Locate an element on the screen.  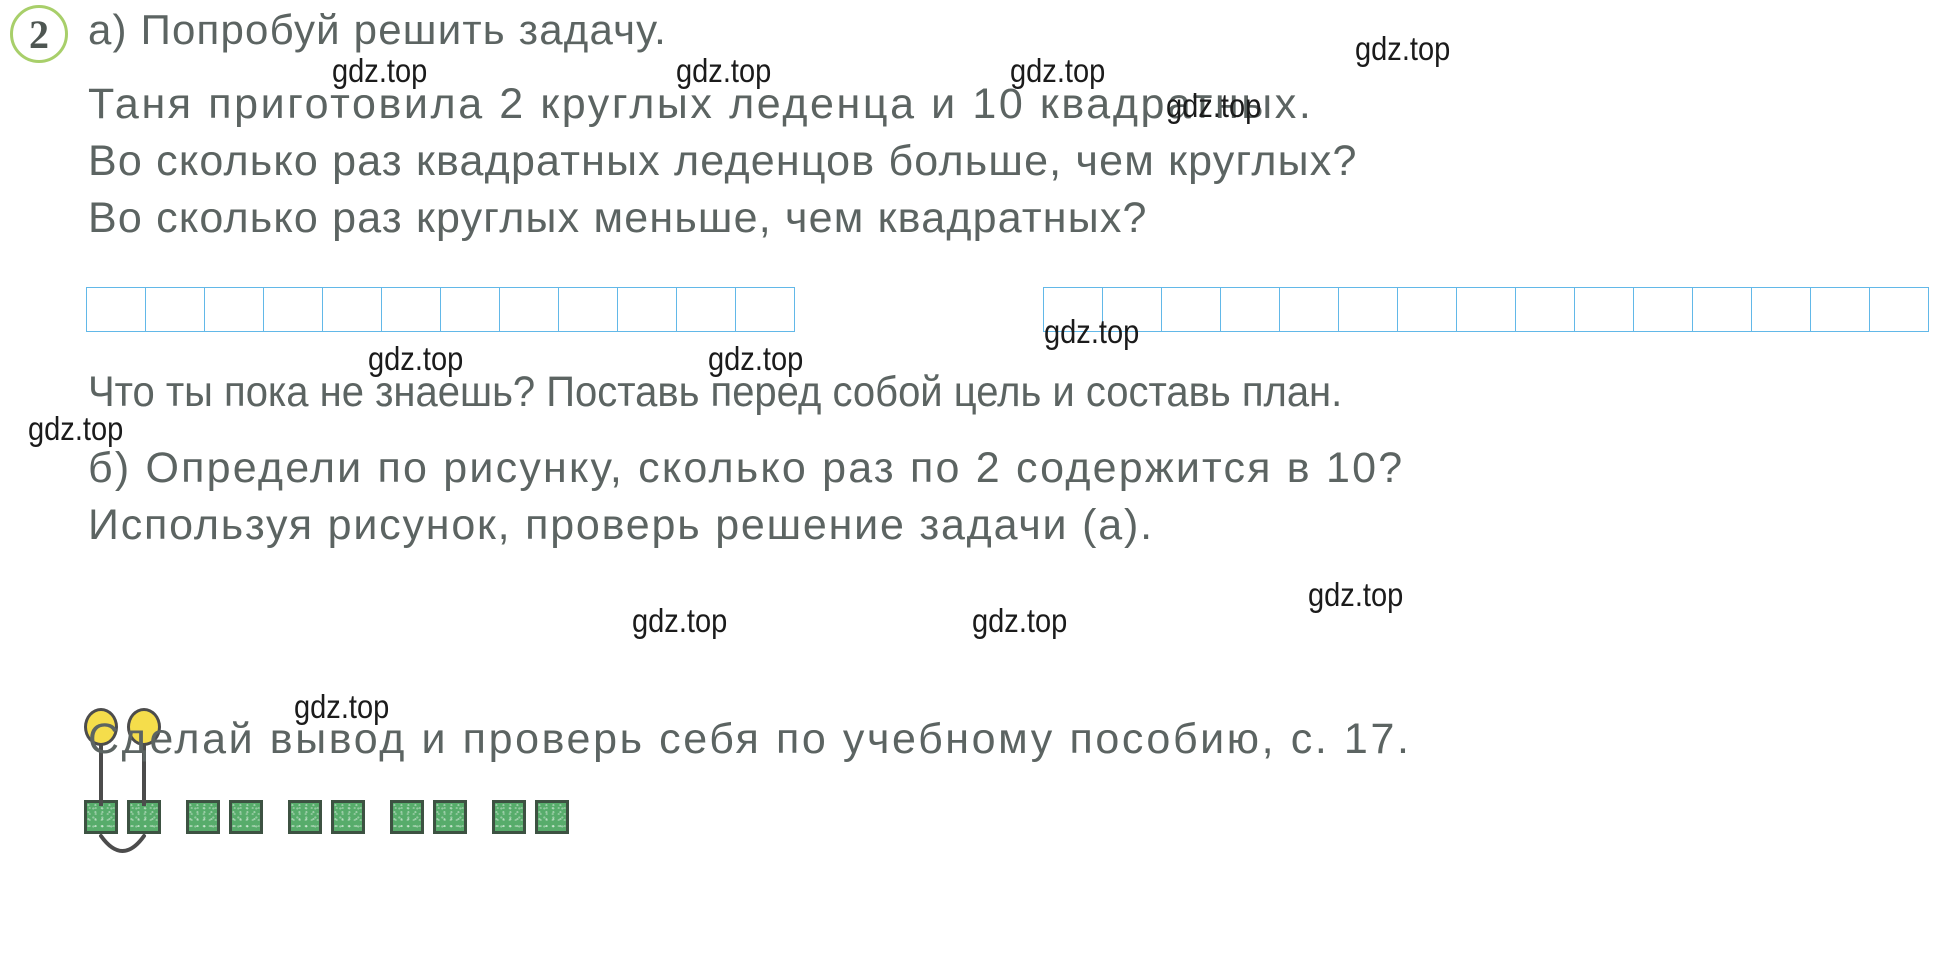
task-number-label: 2 is located at coordinates (39, 34).